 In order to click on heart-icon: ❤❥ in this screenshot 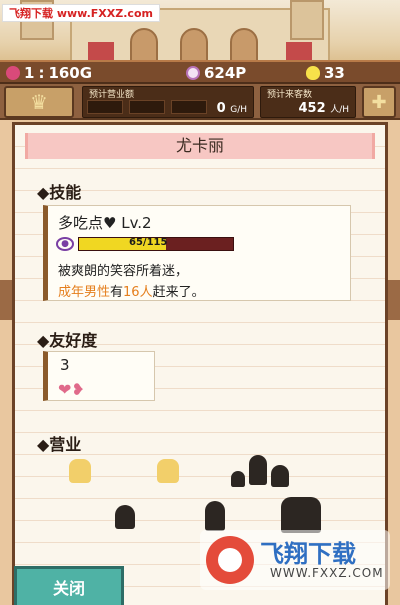, I will do `click(71, 389)`.